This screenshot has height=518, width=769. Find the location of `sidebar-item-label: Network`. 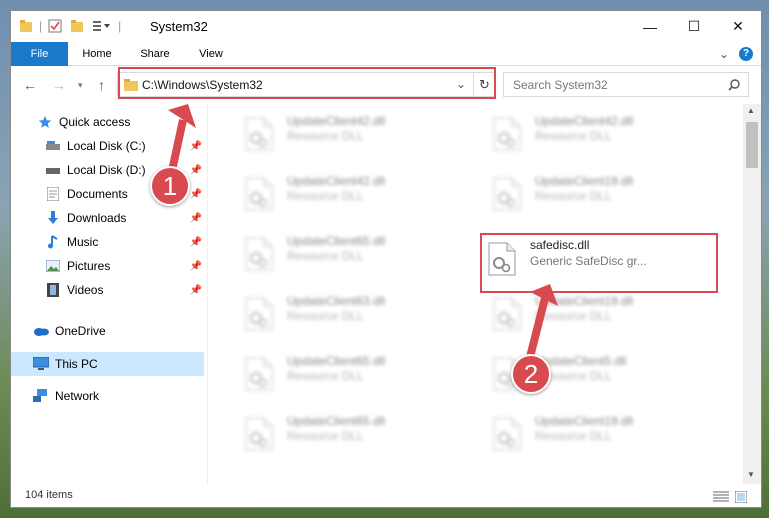

sidebar-item-label: Network is located at coordinates (77, 396).